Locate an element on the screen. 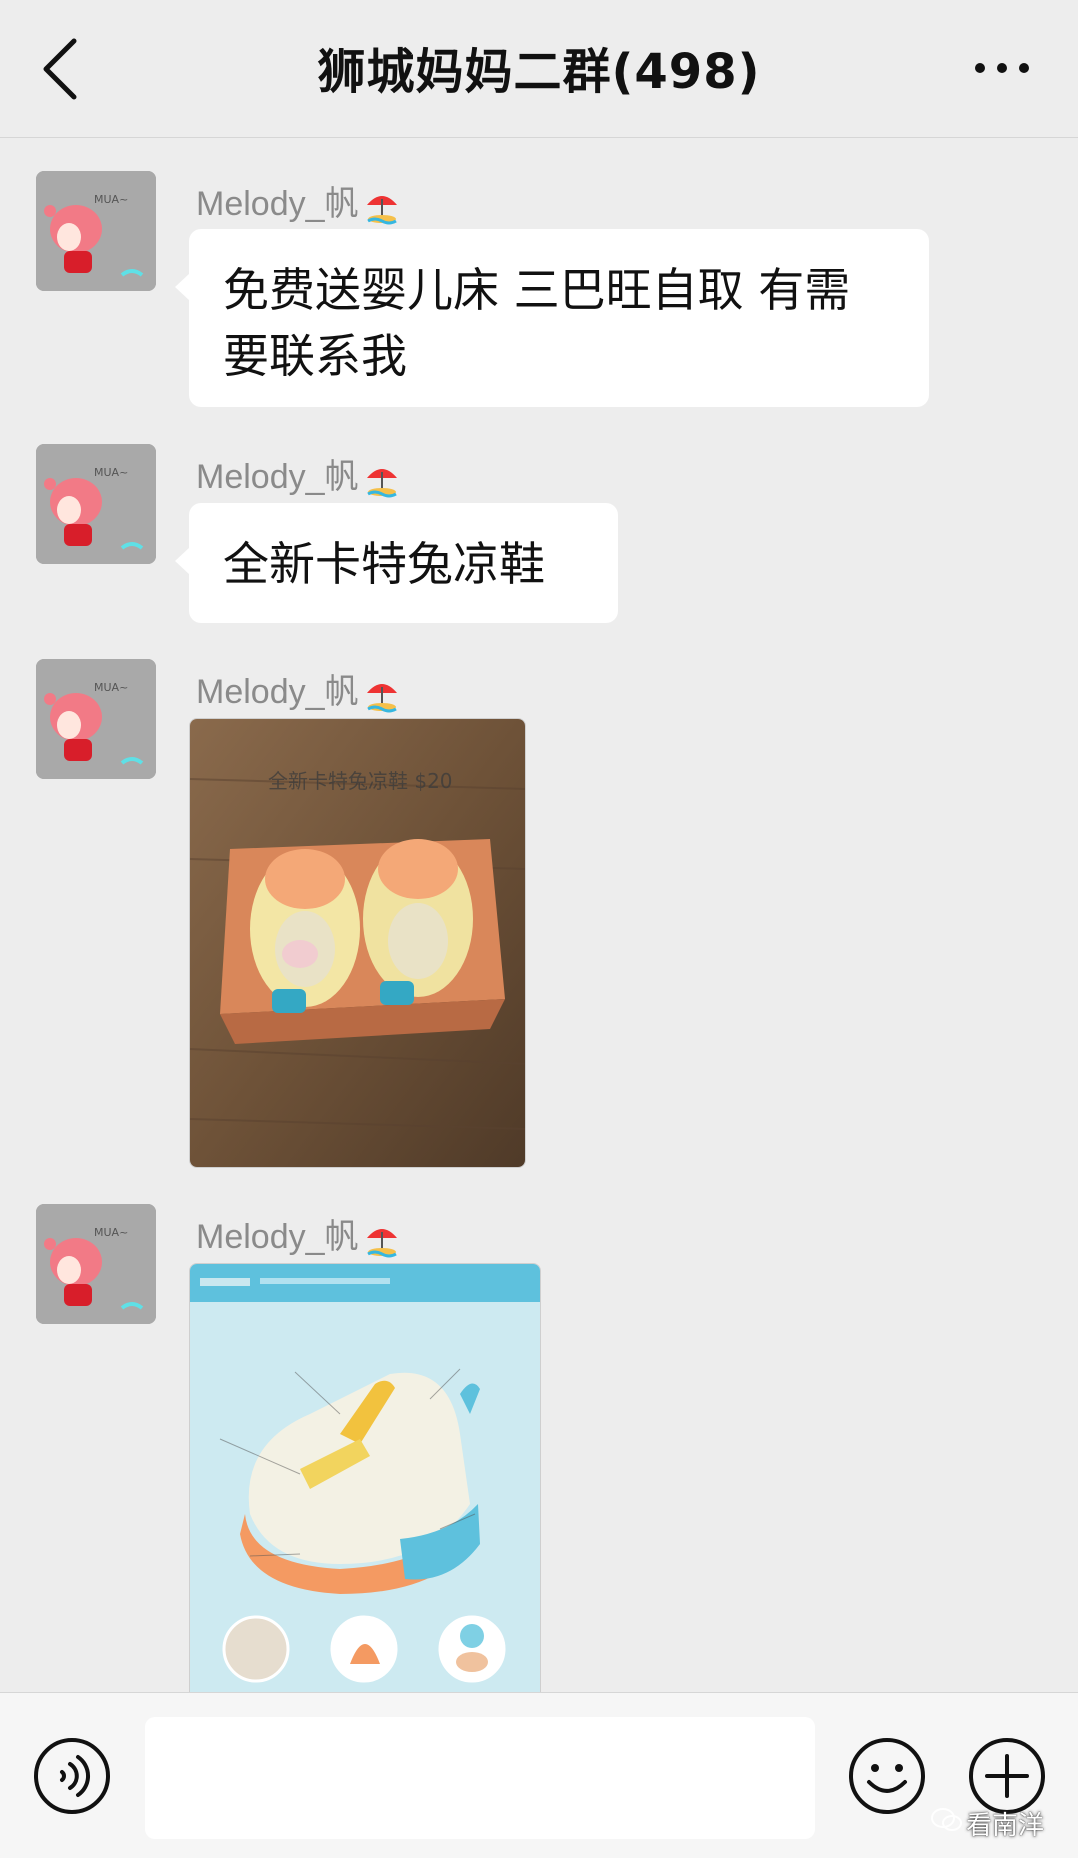 The width and height of the screenshot is (1078, 1858). message-bubble: 全新卡特兔凉鞋 is located at coordinates (396, 563).